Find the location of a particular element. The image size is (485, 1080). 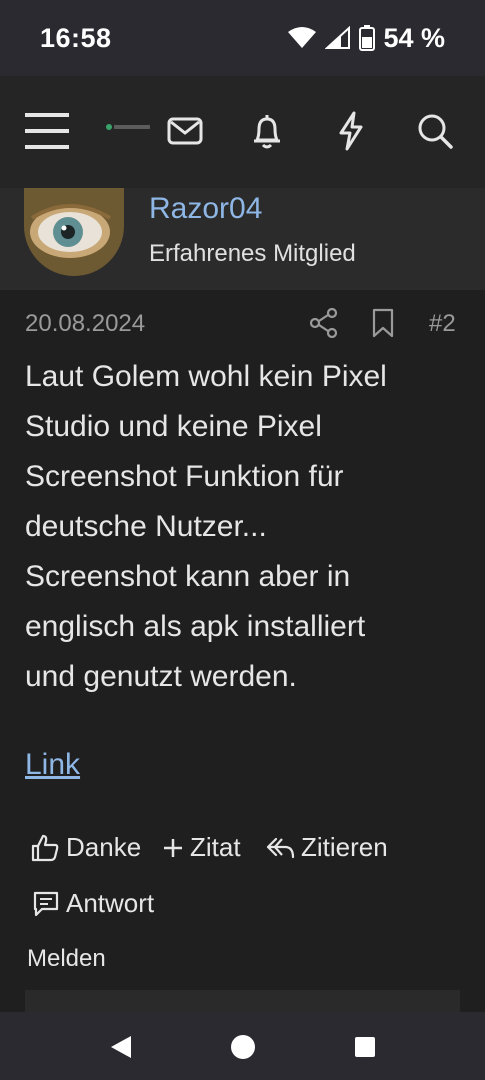

signal-icon is located at coordinates (338, 37).